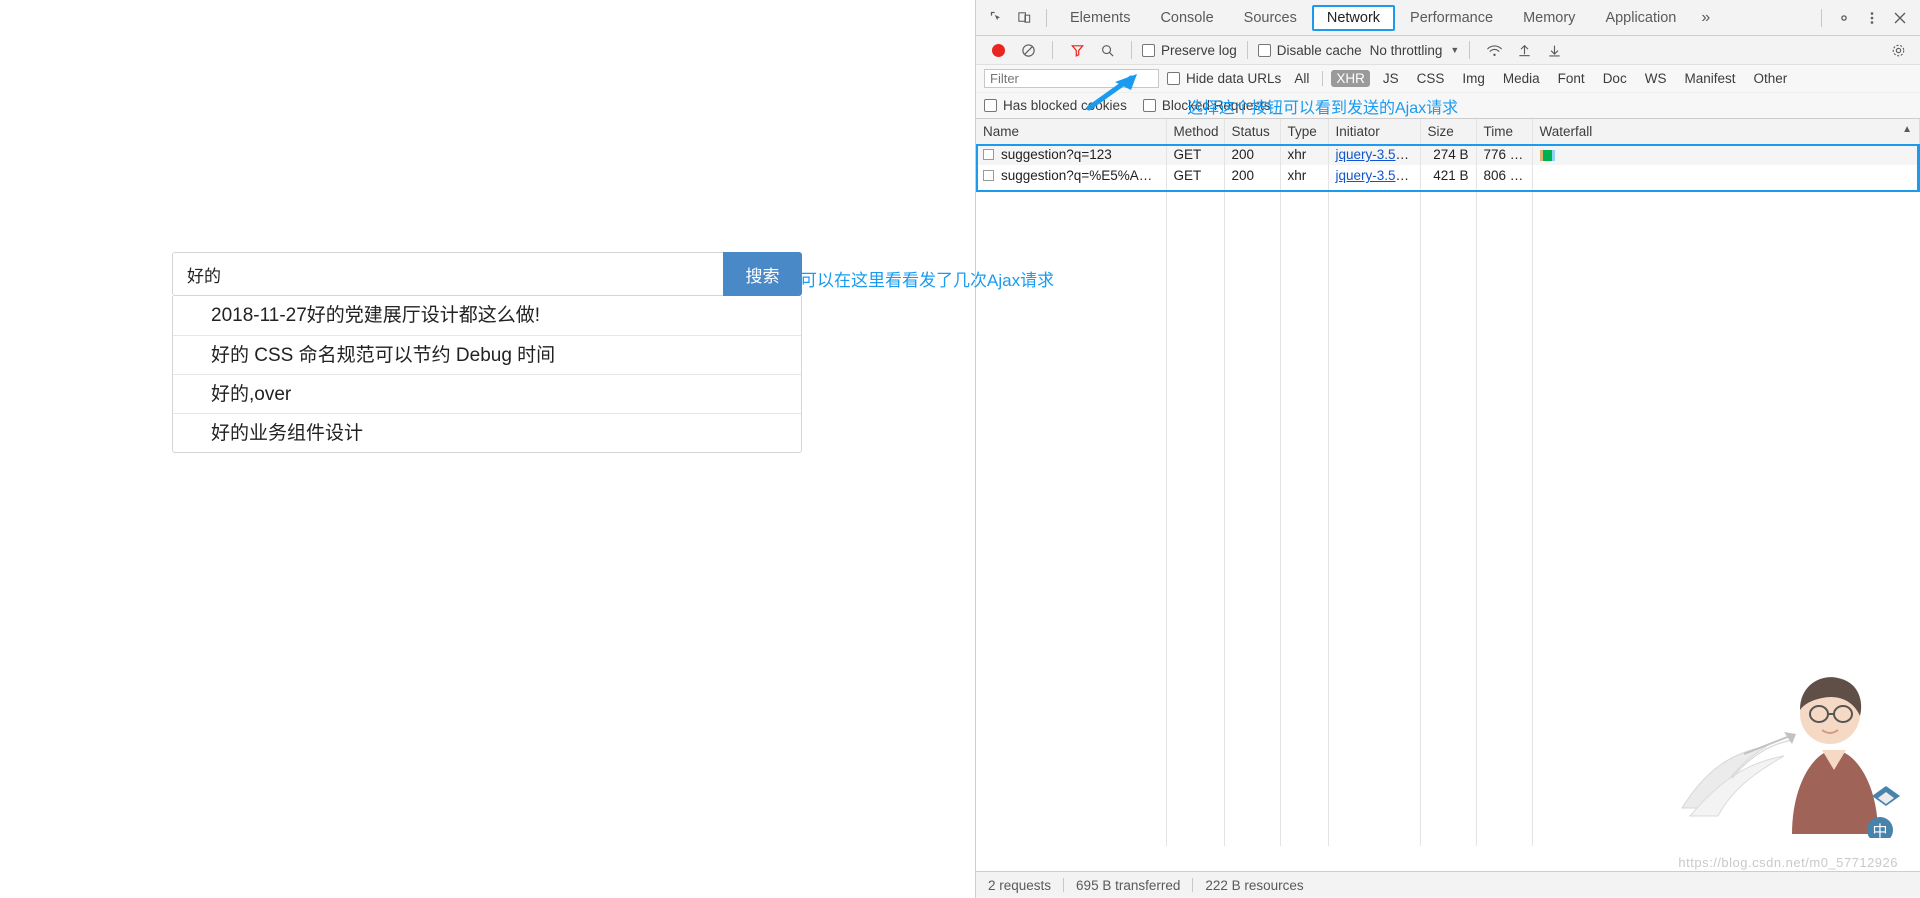 This screenshot has height=898, width=1920. What do you see at coordinates (1872, 18) in the screenshot?
I see `more-options-icon` at bounding box center [1872, 18].